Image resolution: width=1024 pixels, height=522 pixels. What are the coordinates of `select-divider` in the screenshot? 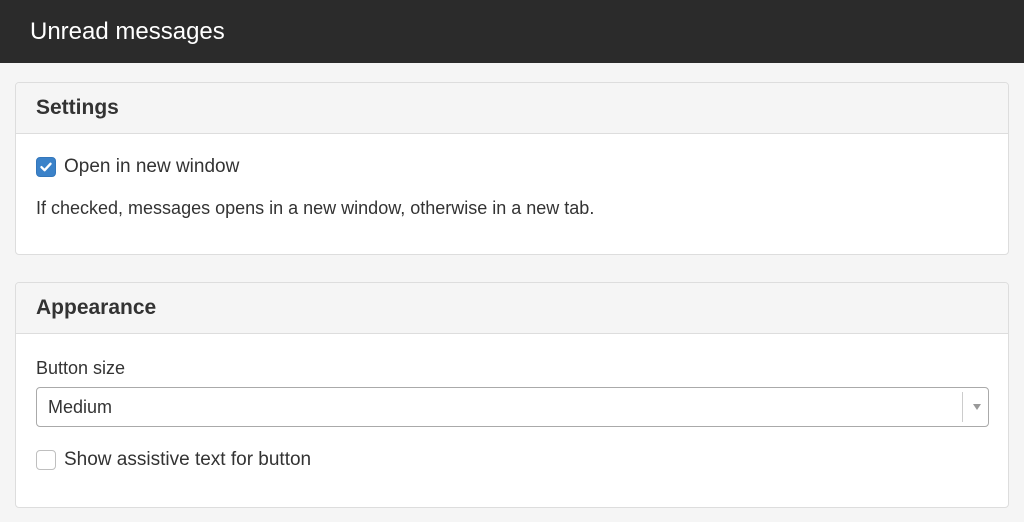 It's located at (962, 407).